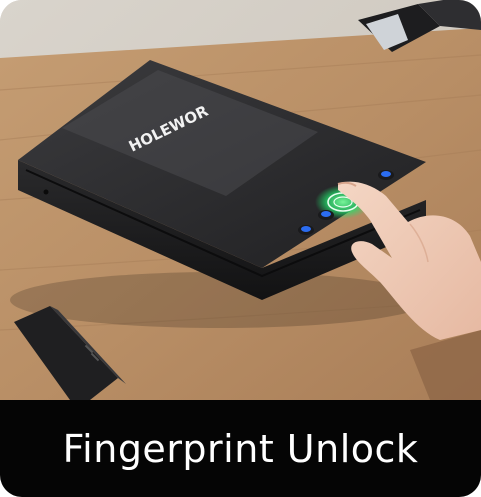  I want to click on caption-text: Fingerprint Unlock, so click(240, 448).